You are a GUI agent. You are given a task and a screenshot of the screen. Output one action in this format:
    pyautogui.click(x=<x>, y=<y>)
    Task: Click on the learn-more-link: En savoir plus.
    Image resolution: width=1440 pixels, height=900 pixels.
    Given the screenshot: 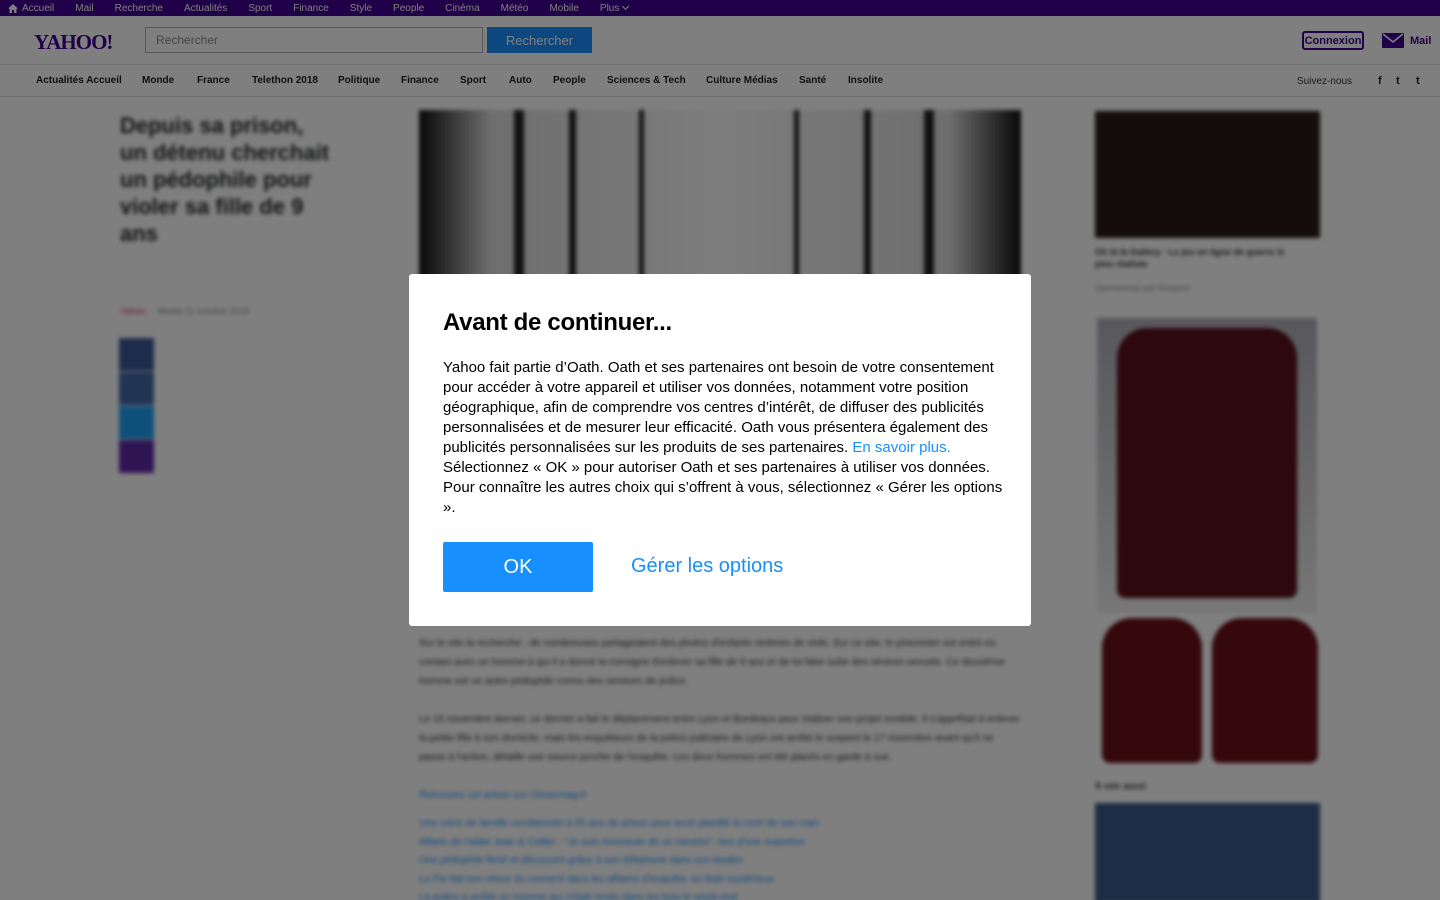 What is the action you would take?
    pyautogui.click(x=901, y=447)
    